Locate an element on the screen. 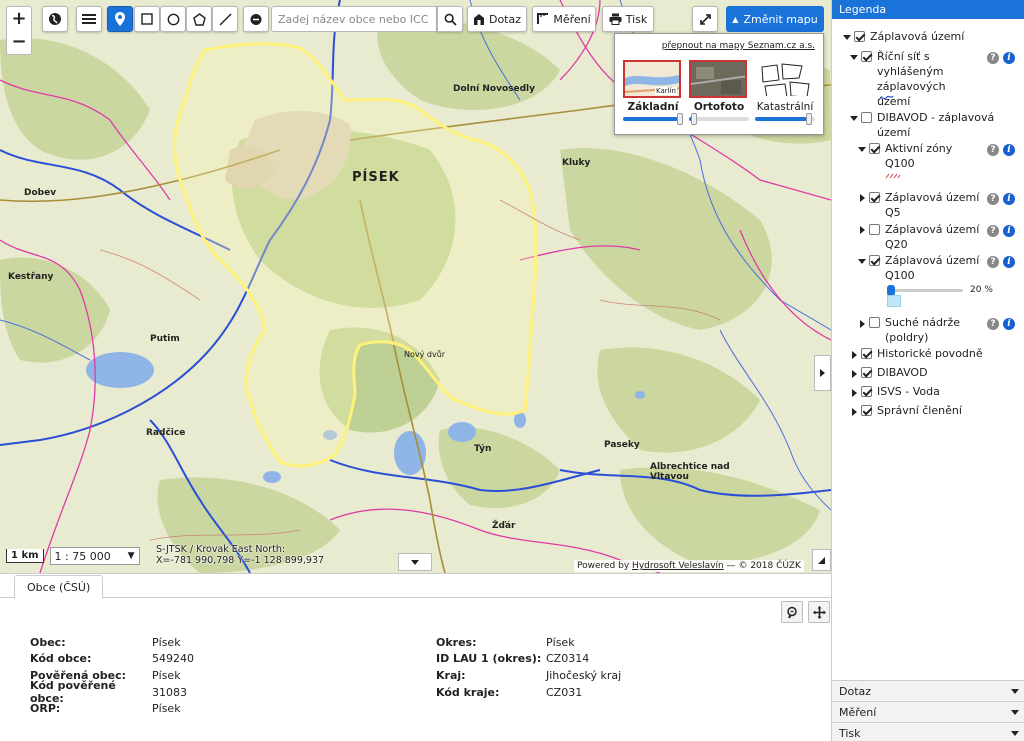  attribute-value: 31083 is located at coordinates (169, 692).